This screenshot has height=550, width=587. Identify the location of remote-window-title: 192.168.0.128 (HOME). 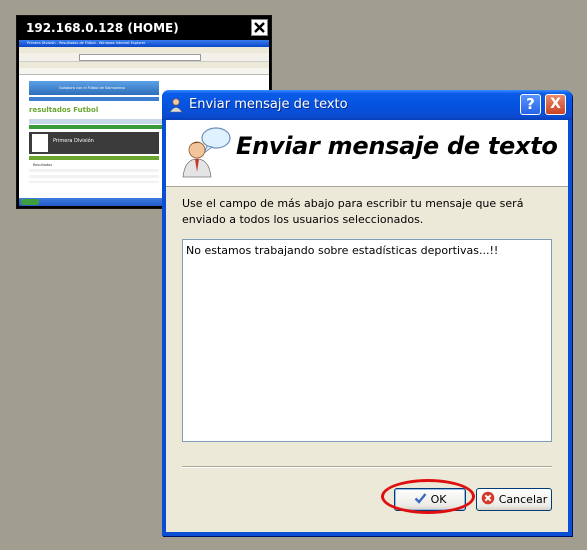
(102, 28).